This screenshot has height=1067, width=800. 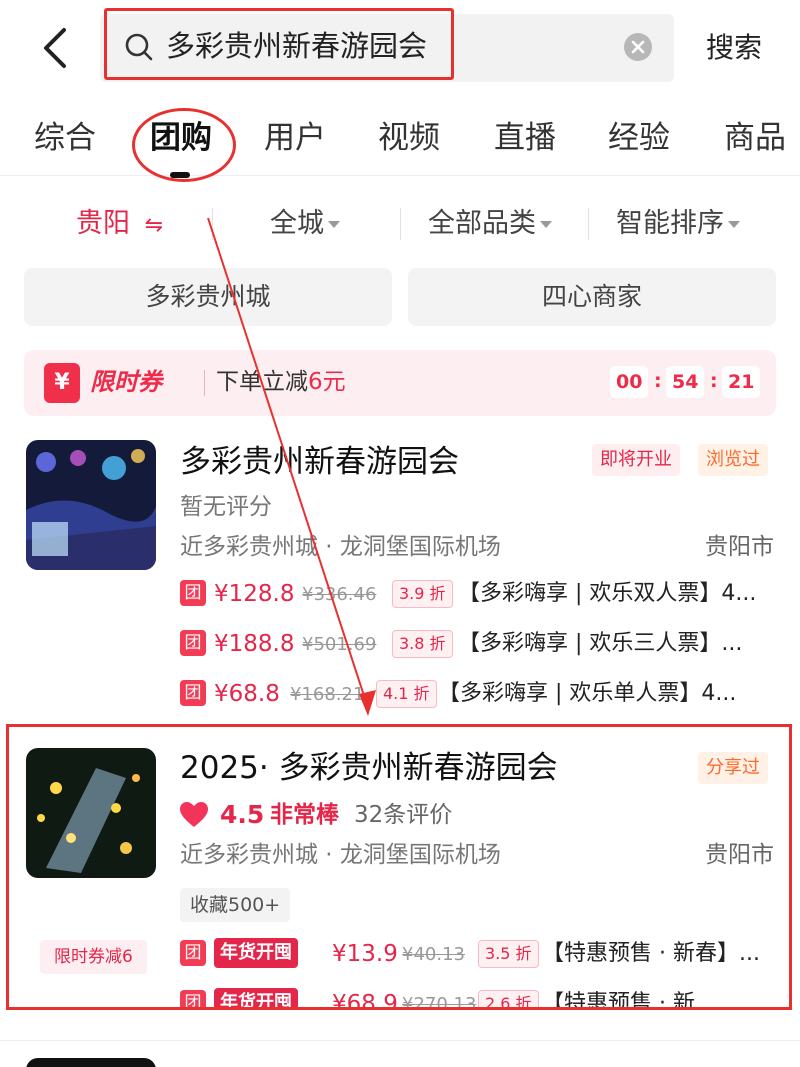 What do you see at coordinates (400, 1040) in the screenshot?
I see `divider` at bounding box center [400, 1040].